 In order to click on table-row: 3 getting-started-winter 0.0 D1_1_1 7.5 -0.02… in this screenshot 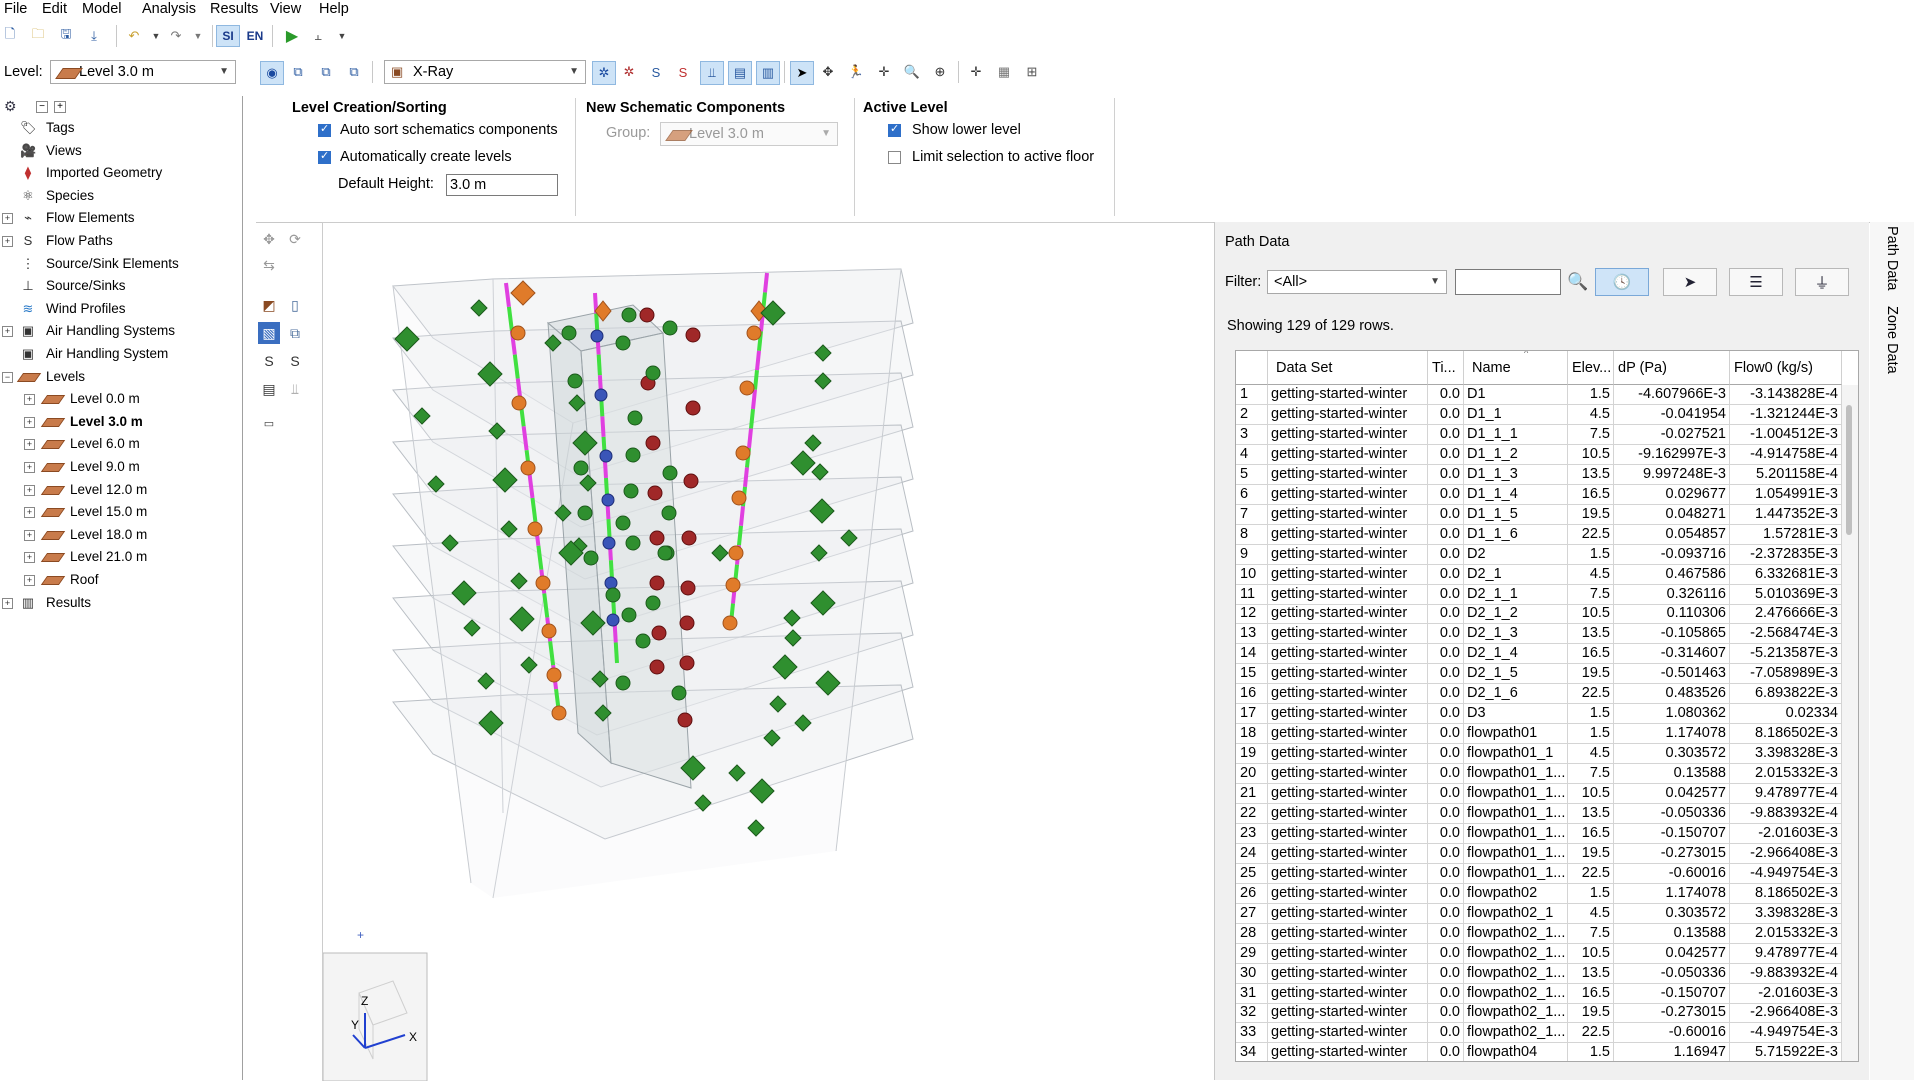, I will do `click(1547, 434)`.